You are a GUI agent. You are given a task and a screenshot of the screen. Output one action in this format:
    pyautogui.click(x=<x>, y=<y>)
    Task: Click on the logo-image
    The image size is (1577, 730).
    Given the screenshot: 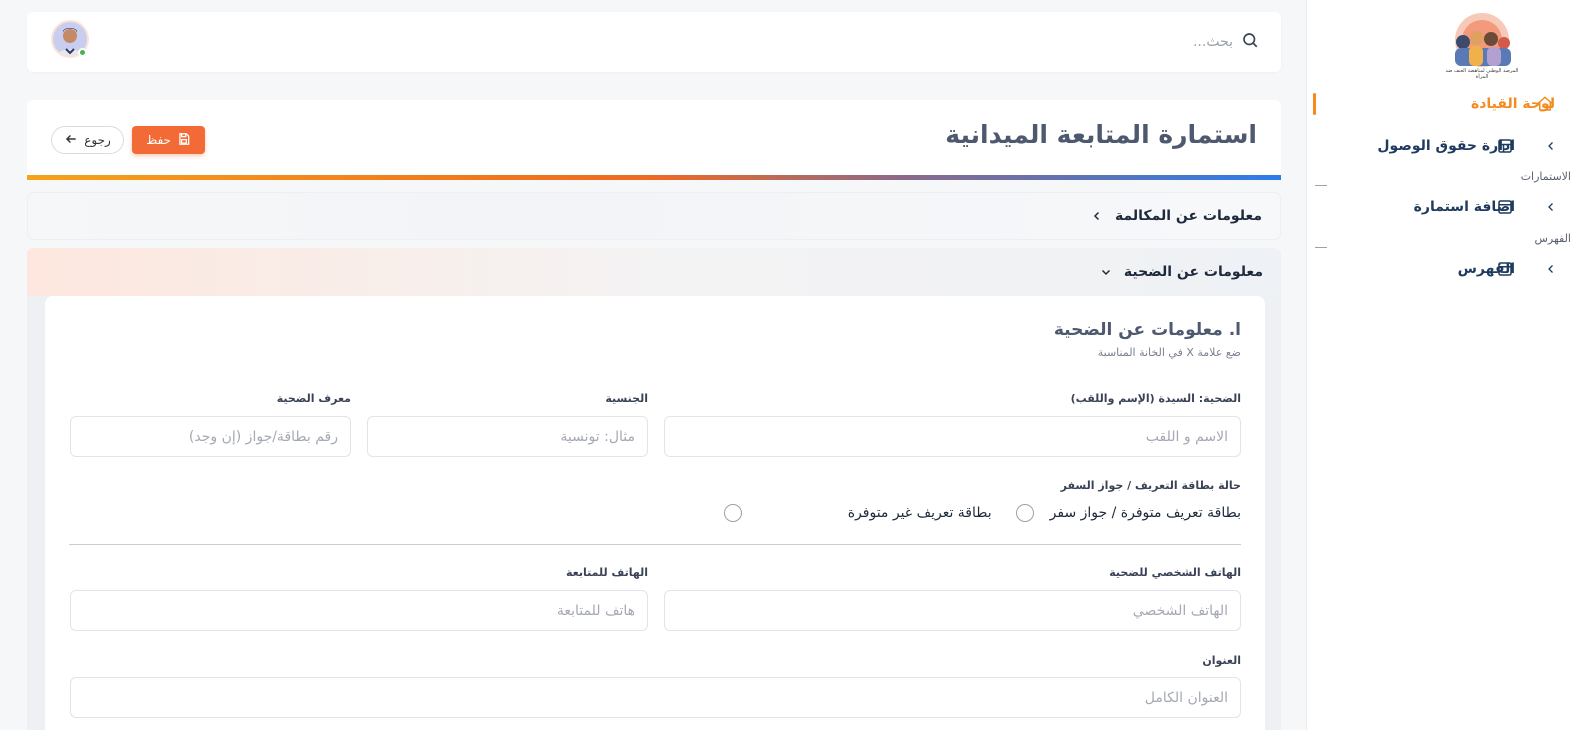 What is the action you would take?
    pyautogui.click(x=1483, y=40)
    